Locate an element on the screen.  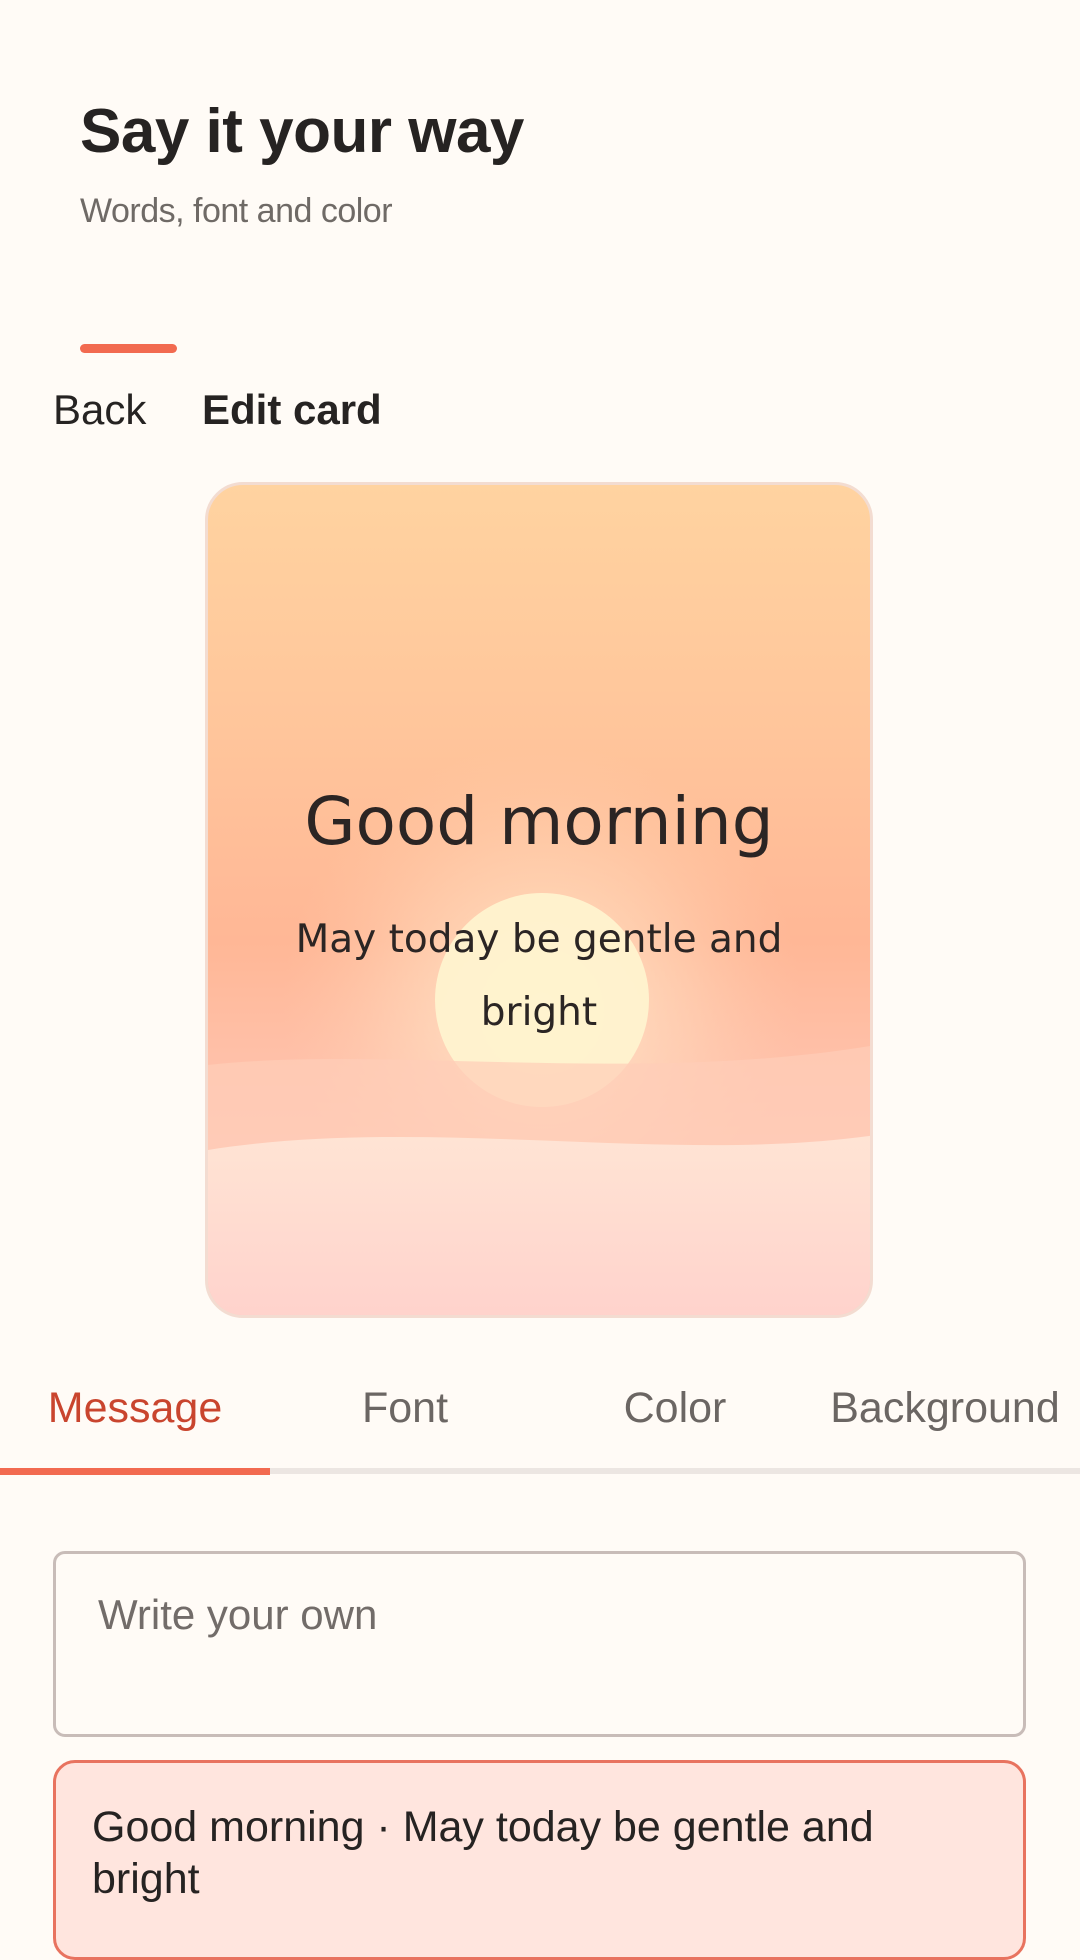
page-title: Say it your way is located at coordinates (302, 131).